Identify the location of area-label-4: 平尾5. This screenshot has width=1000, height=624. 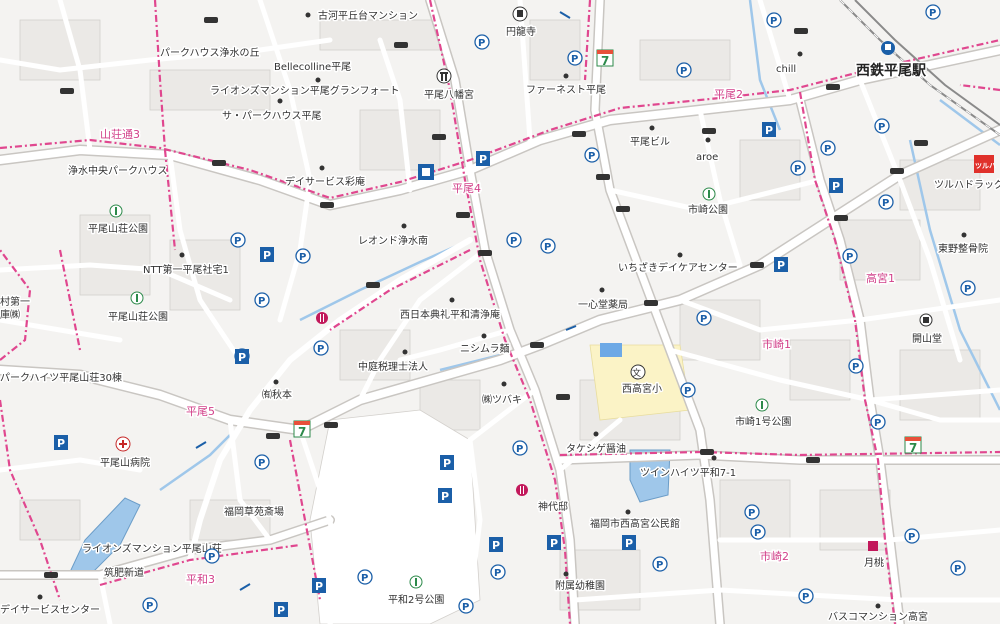
(200, 411).